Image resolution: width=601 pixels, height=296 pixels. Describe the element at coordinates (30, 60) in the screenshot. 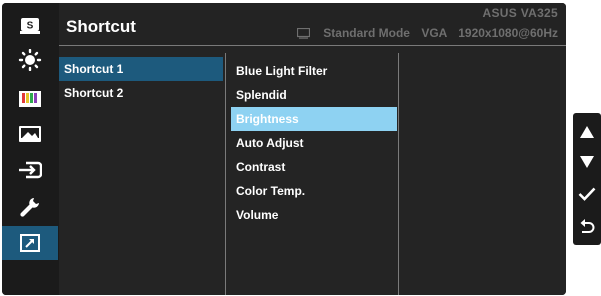

I see `brightness-icon` at that location.